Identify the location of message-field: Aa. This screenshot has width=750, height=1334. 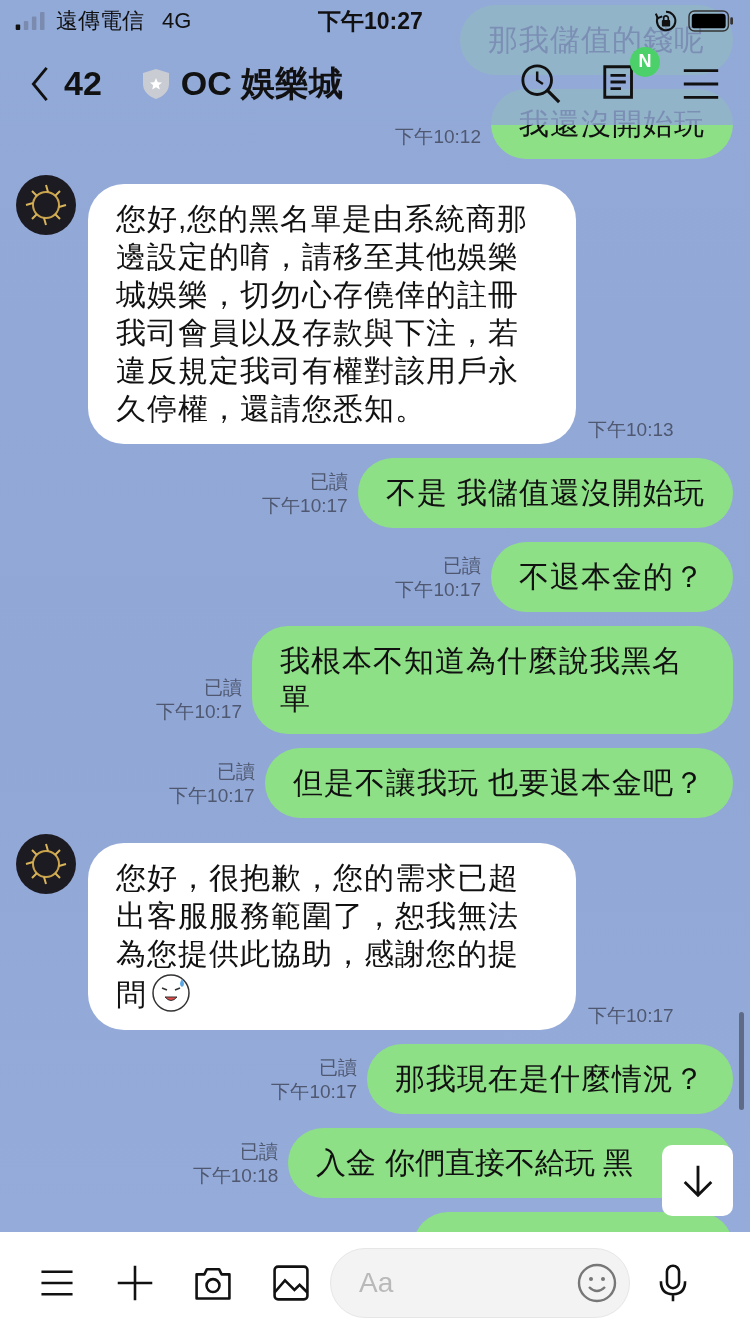
(480, 1283).